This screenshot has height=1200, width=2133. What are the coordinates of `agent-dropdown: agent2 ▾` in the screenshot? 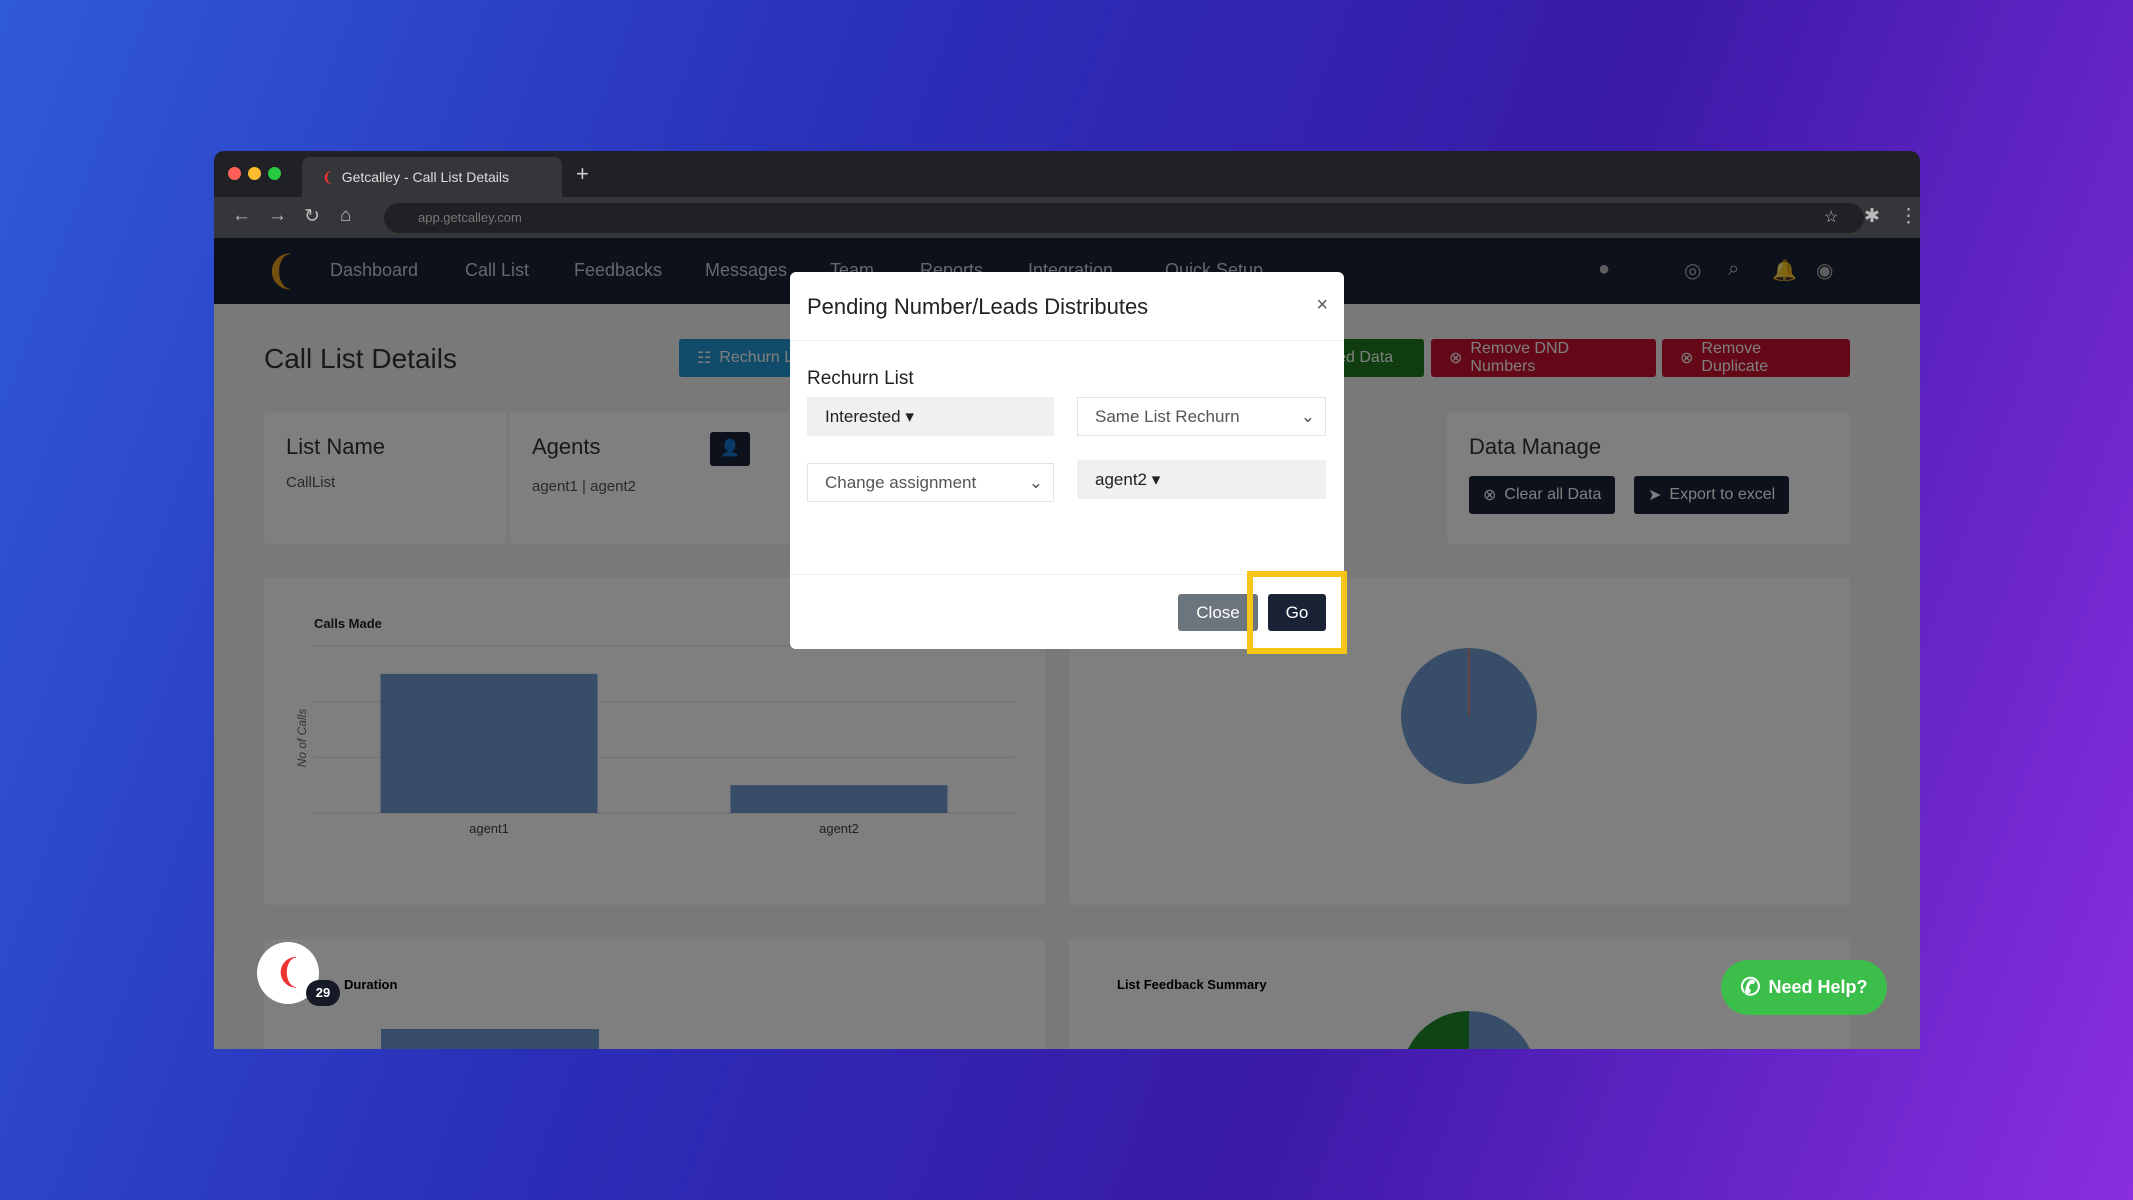 It's located at (1201, 479).